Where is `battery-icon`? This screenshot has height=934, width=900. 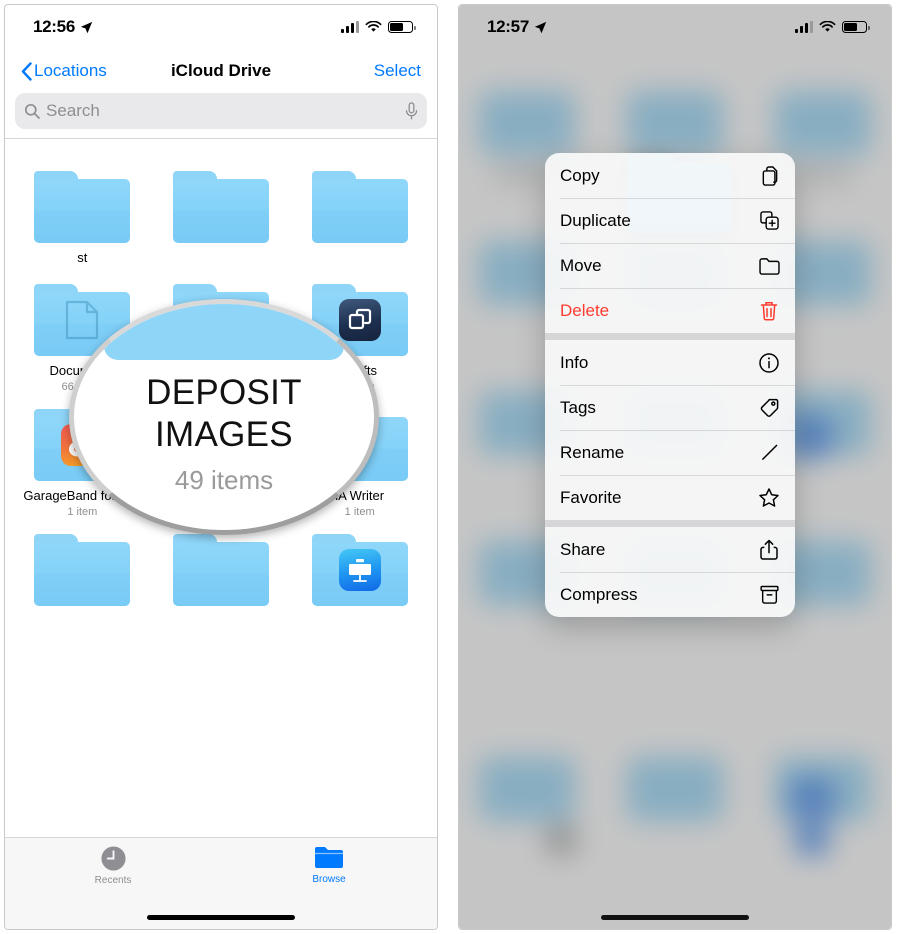
battery-icon is located at coordinates (402, 27).